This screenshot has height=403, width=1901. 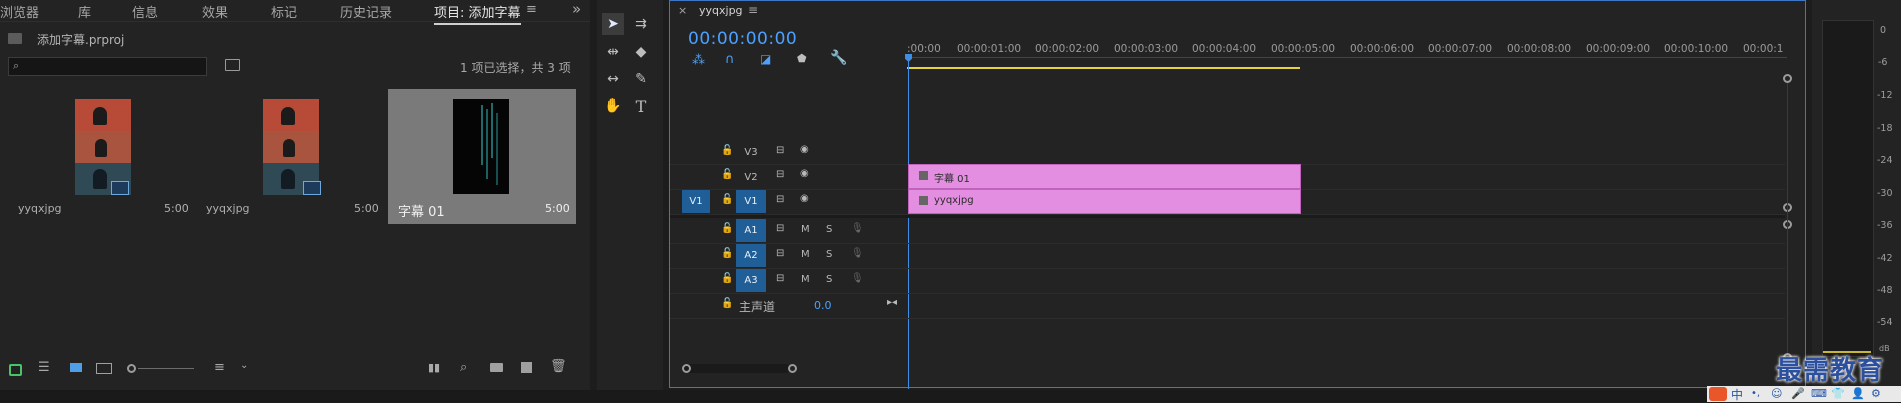 I want to click on panel-menu-icon: ≡, so click(x=531, y=9).